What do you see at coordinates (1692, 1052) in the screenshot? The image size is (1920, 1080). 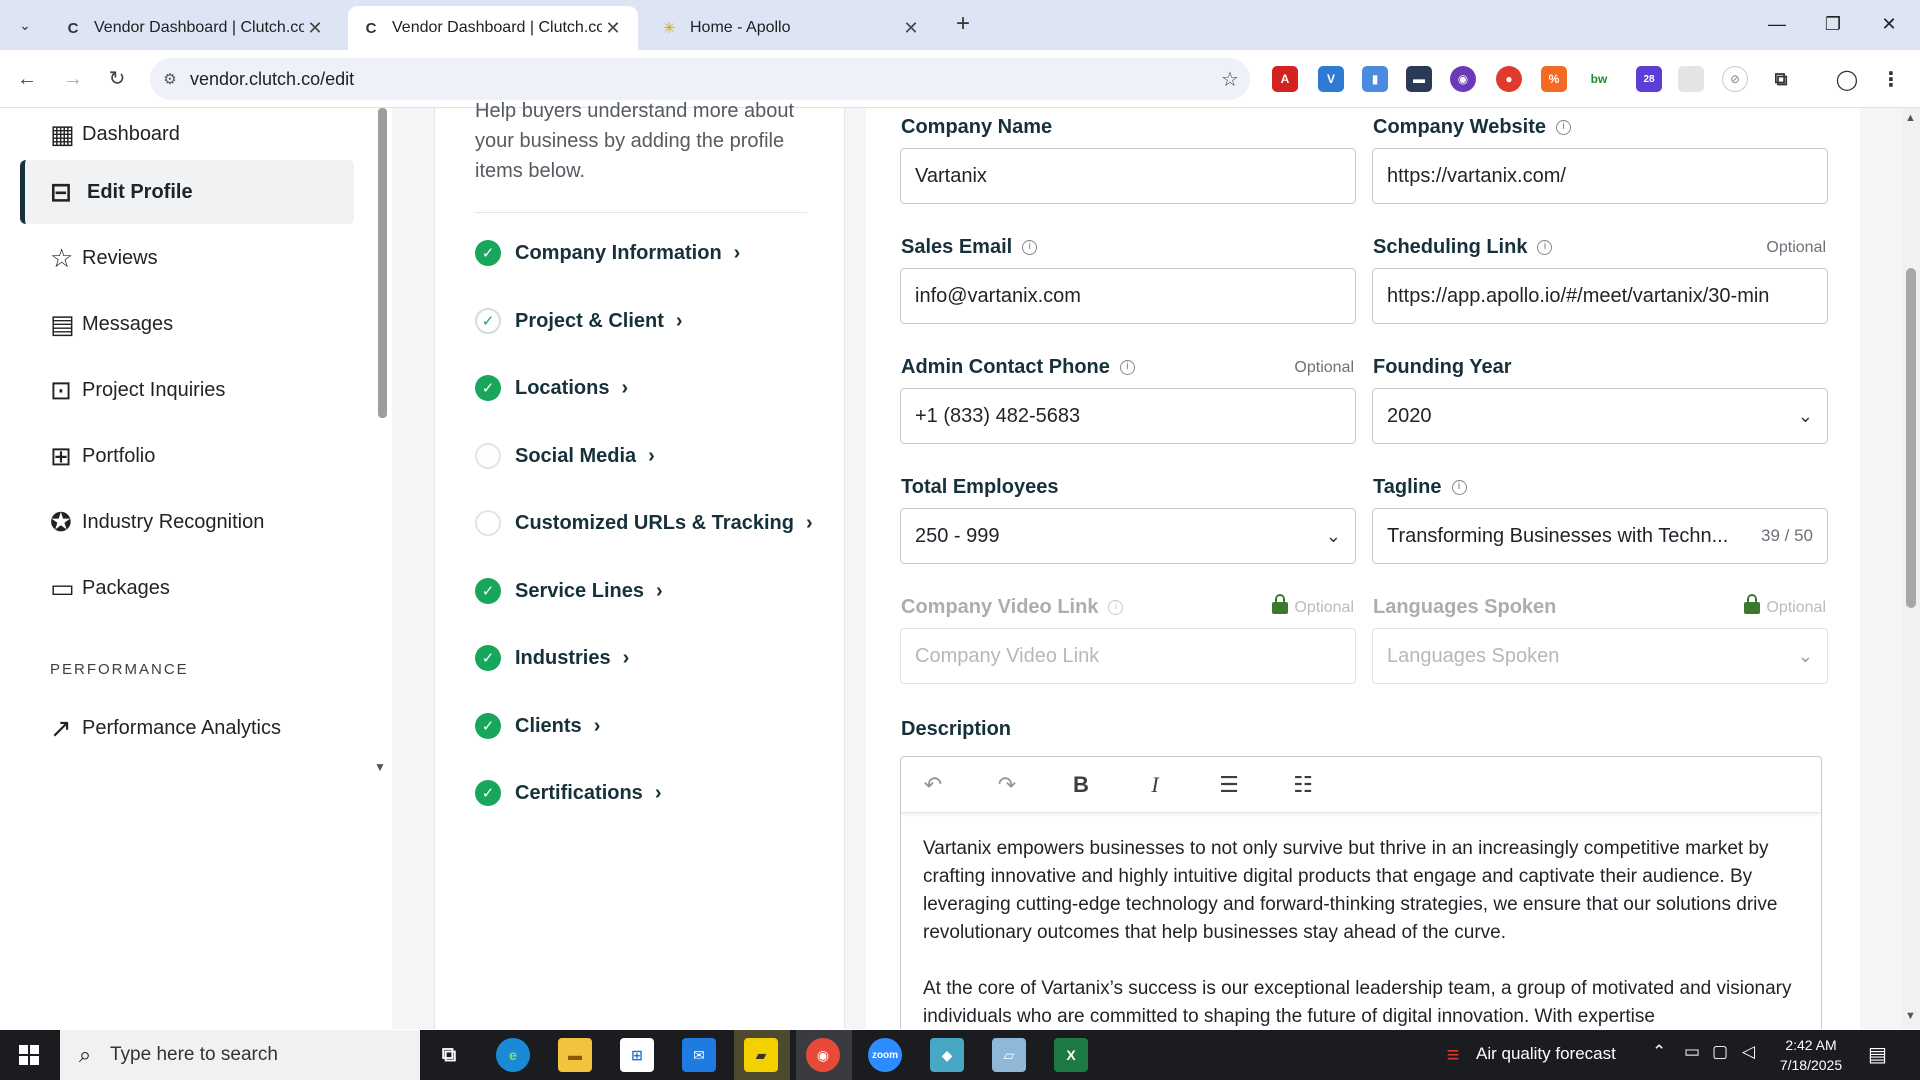 I see `battery-icon: ▭` at bounding box center [1692, 1052].